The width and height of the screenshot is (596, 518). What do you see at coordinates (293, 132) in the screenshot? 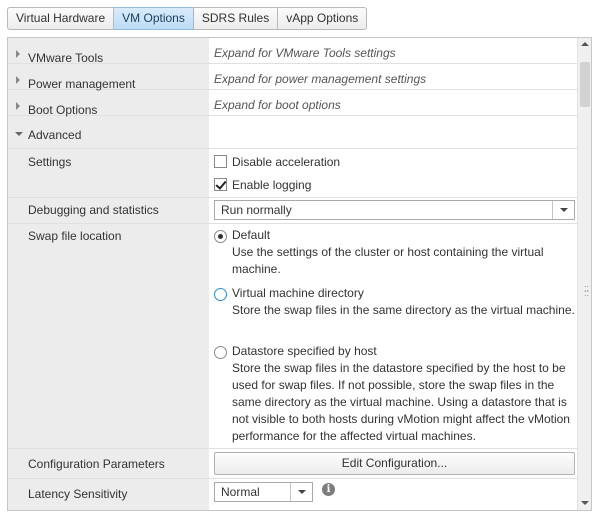
I see `section-advanced: Advanced` at bounding box center [293, 132].